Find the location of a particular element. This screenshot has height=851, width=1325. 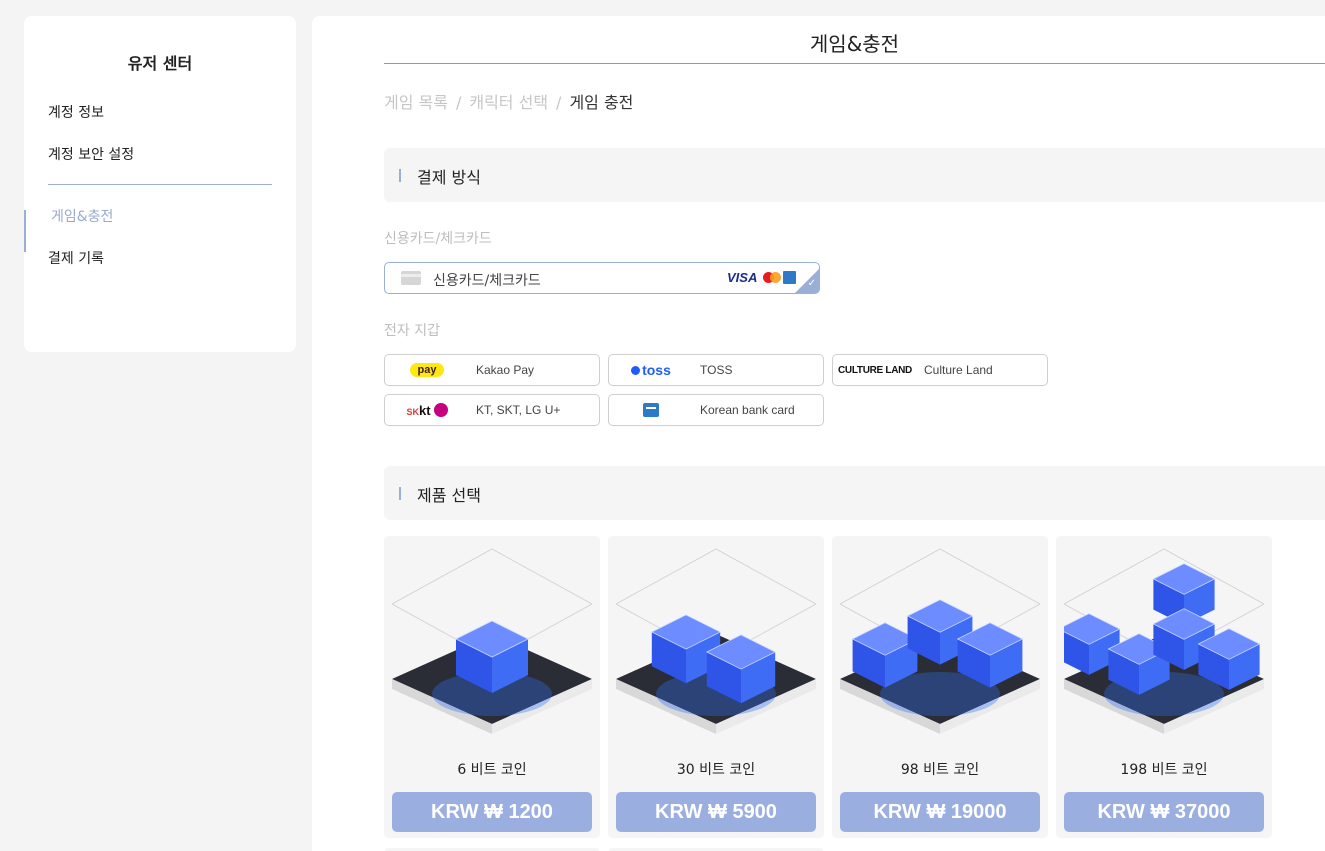

sidebar-active-indicator is located at coordinates (25, 231).